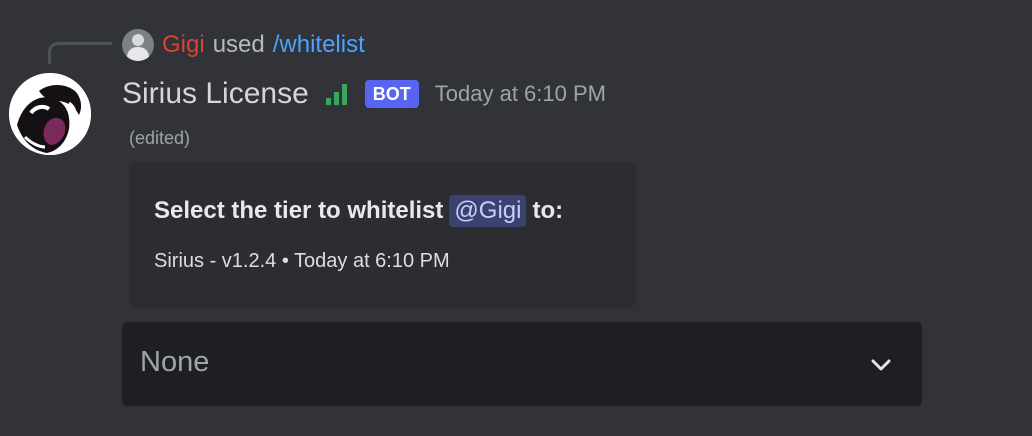 Image resolution: width=1032 pixels, height=436 pixels. I want to click on bot-tag-badge: BOT, so click(391, 94).